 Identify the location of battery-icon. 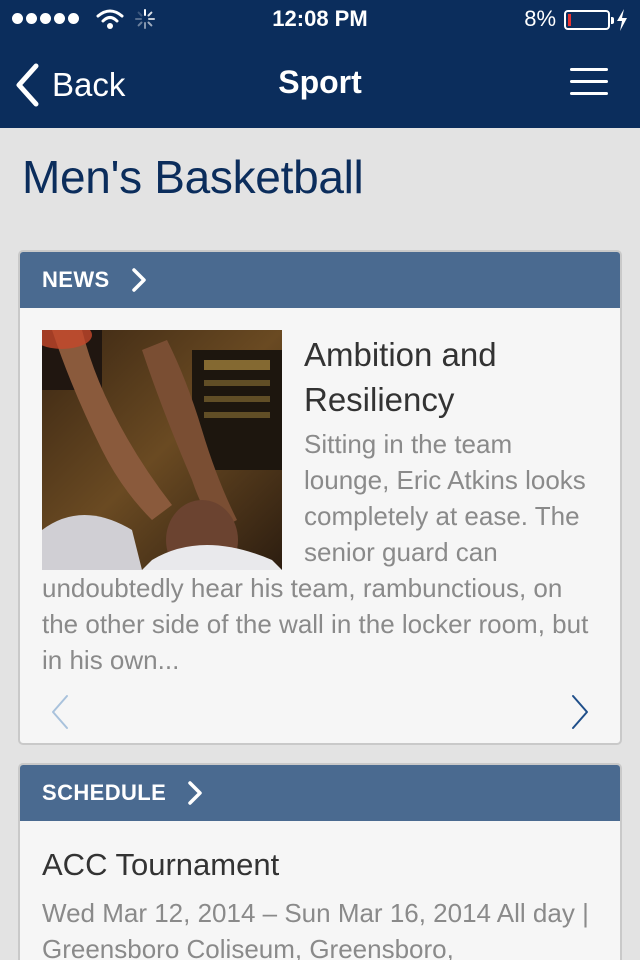
(589, 20).